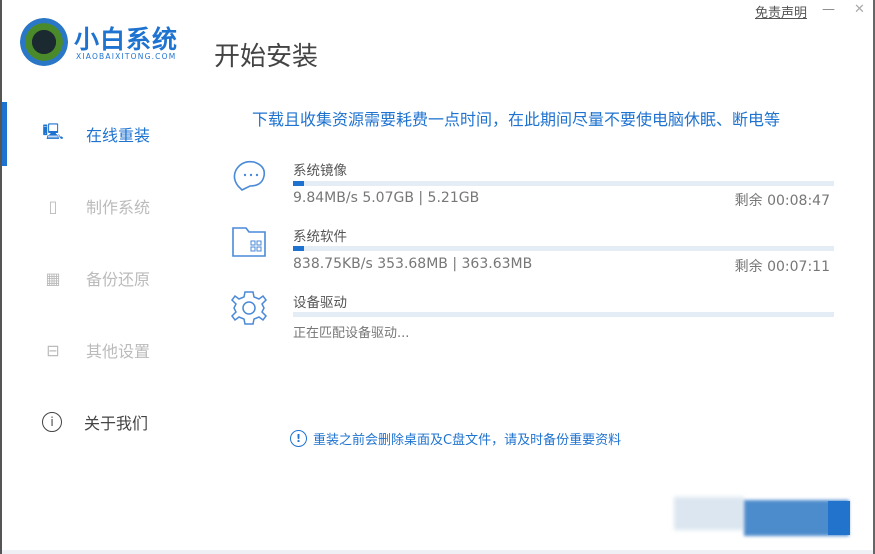 This screenshot has height=554, width=875. I want to click on primary-button-edge, so click(839, 518).